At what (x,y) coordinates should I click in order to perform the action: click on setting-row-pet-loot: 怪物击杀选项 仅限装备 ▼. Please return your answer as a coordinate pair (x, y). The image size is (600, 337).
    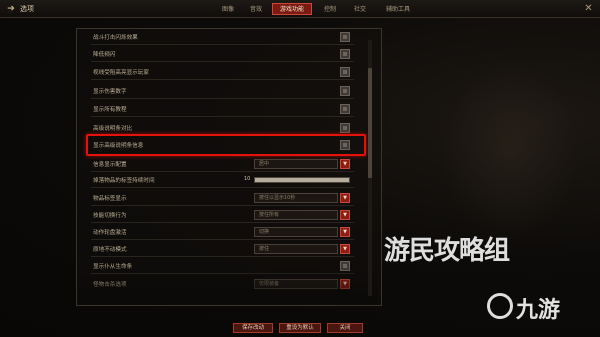
    Looking at the image, I should click on (222, 284).